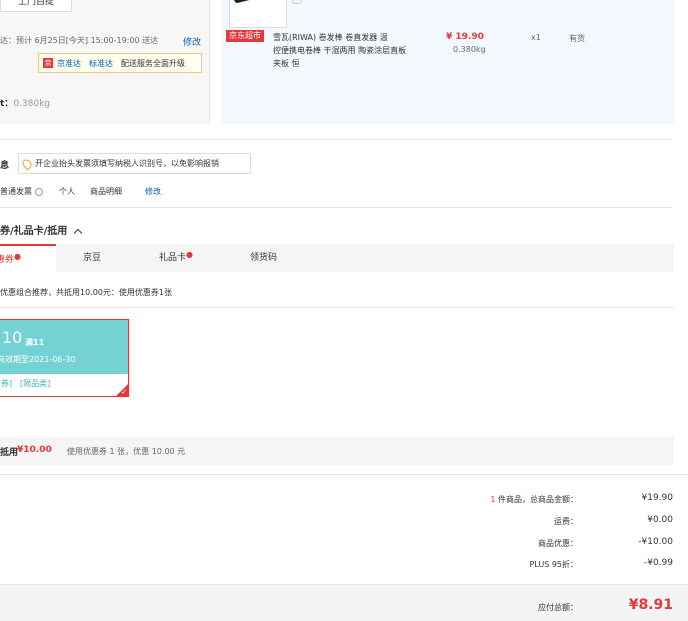 This screenshot has width=688, height=621. I want to click on item-count-num: 1, so click(493, 499).